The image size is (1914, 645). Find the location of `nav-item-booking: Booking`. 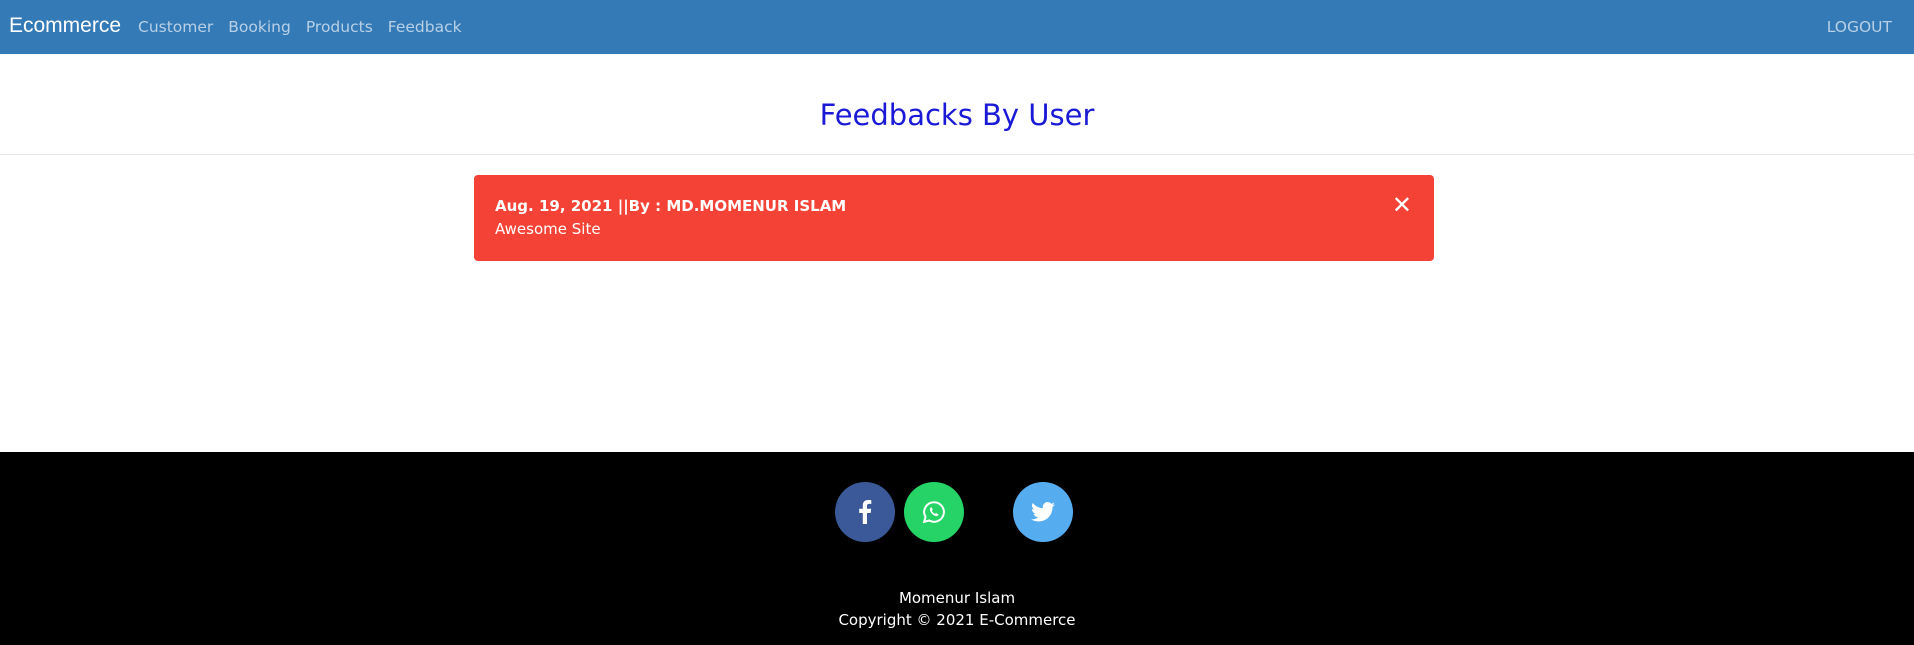

nav-item-booking: Booking is located at coordinates (259, 27).